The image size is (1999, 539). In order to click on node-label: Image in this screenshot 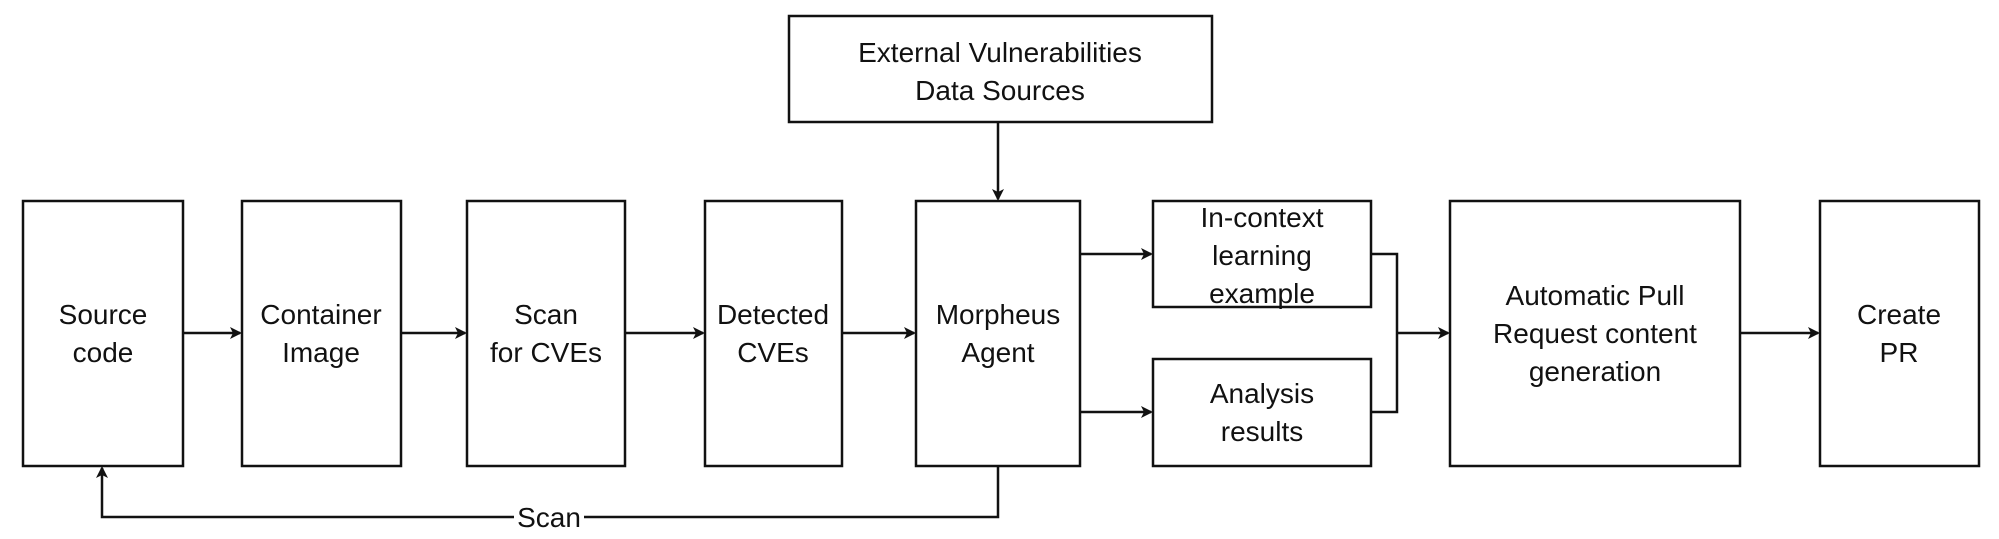, I will do `click(321, 352)`.